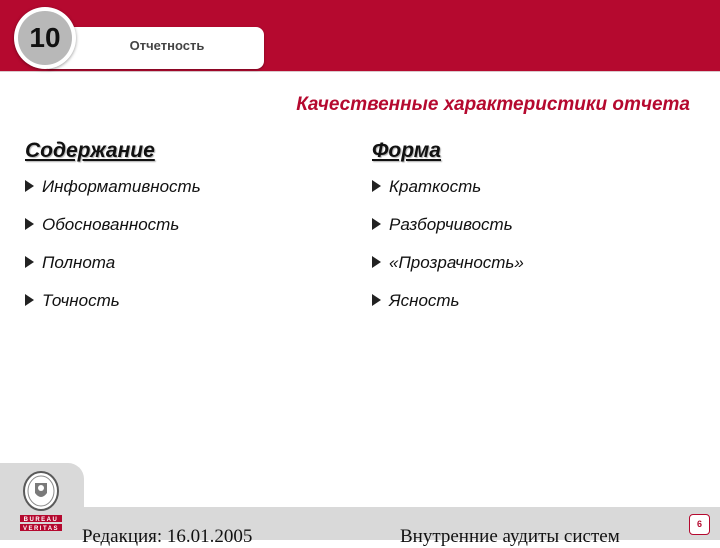 This screenshot has height=548, width=720. Describe the element at coordinates (435, 186) in the screenshot. I see `list-item-label: Краткость` at that location.